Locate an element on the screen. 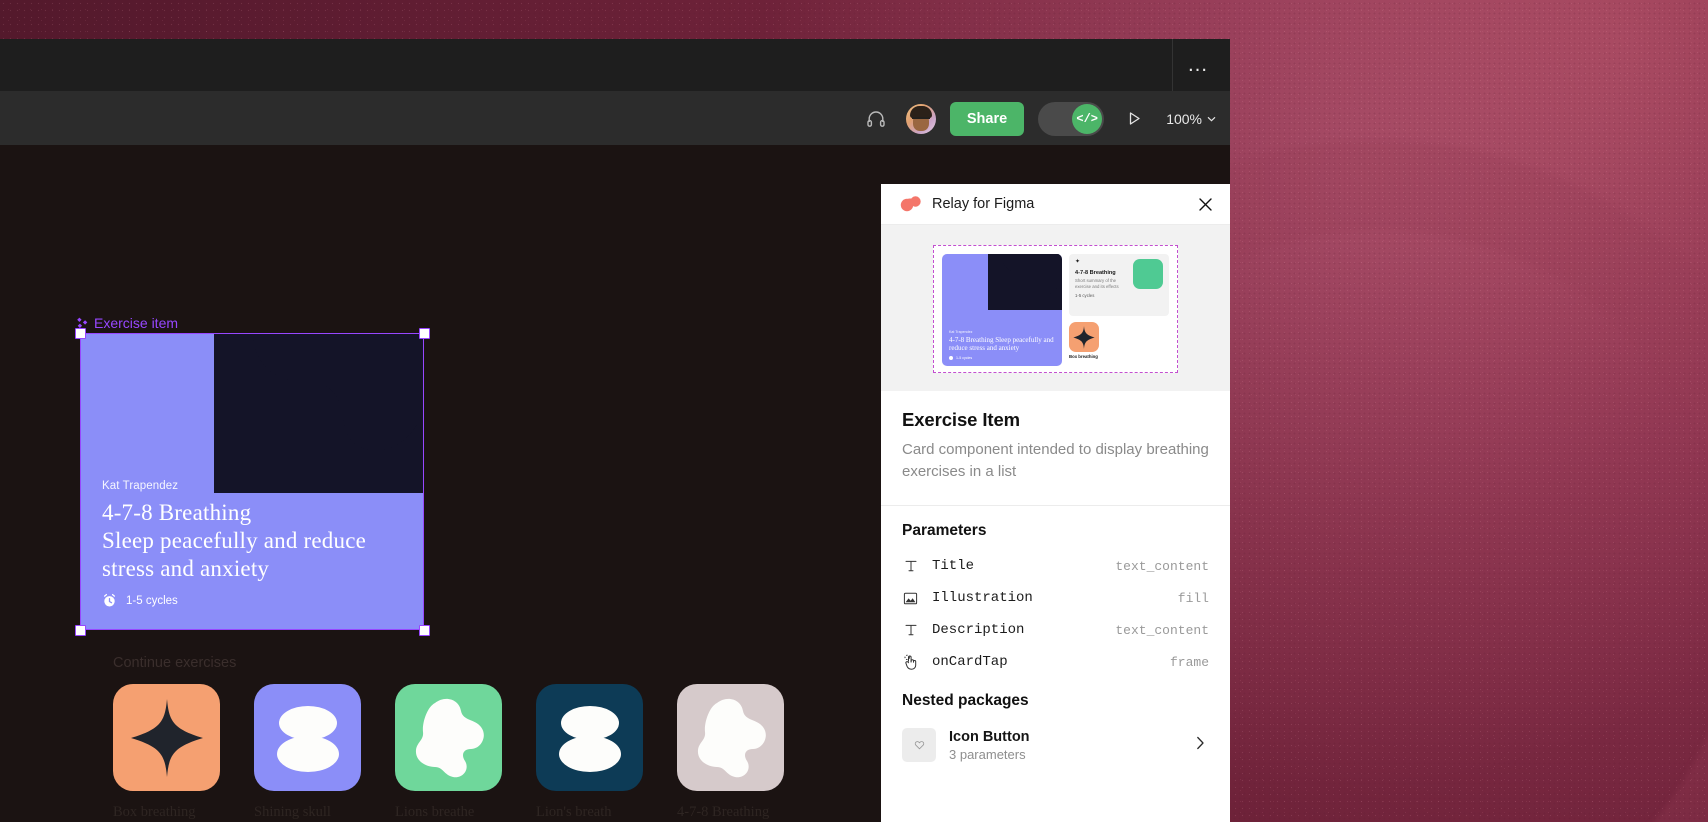 Image resolution: width=1708 pixels, height=822 pixels. preview-tile-label: Box breathing is located at coordinates (1083, 356).